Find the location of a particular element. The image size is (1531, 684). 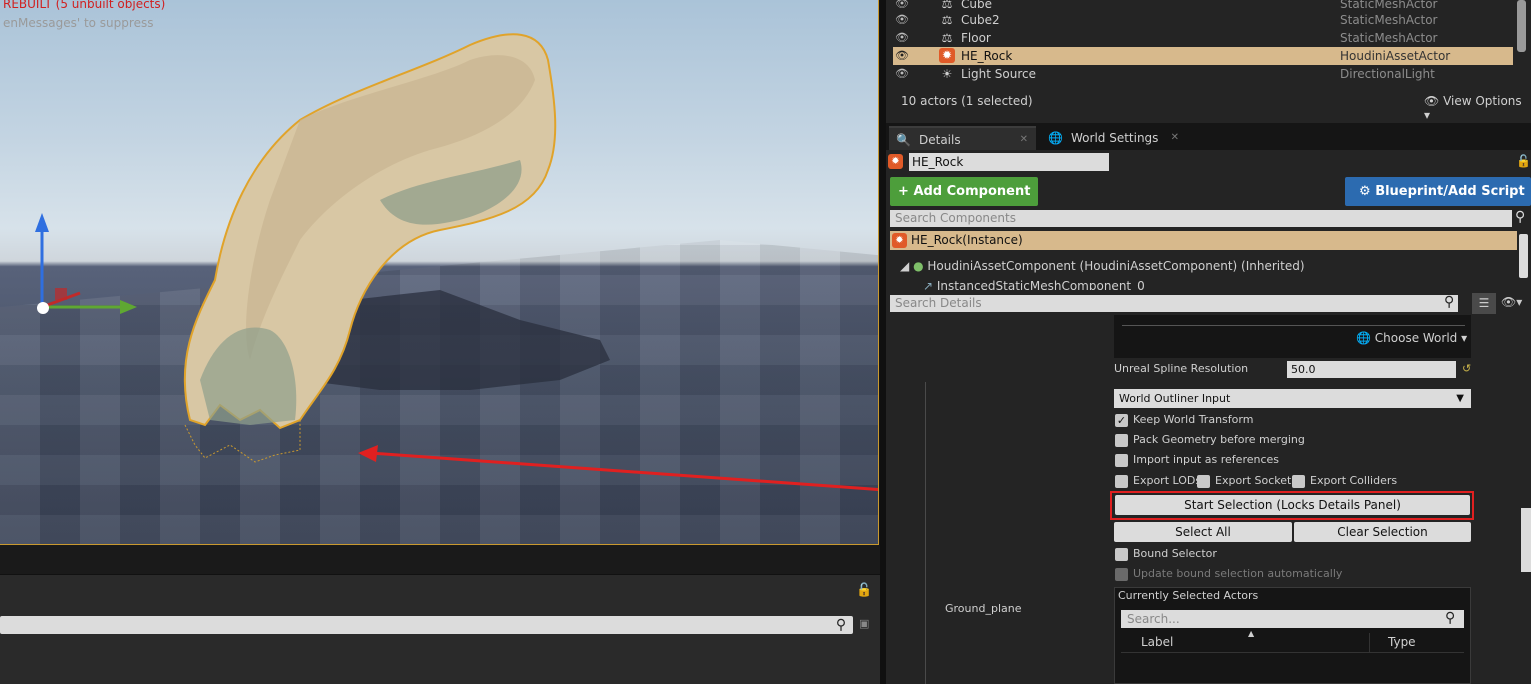

tab-world-settings: 🌐 World Settings ✕ is located at coordinates (1114, 138).